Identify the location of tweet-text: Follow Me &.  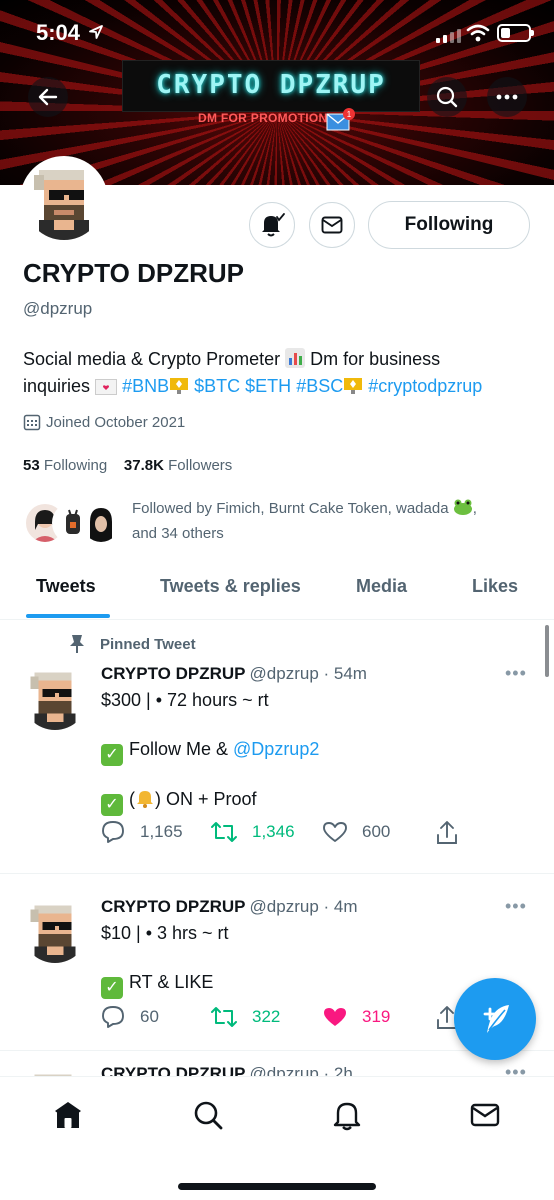
(181, 749).